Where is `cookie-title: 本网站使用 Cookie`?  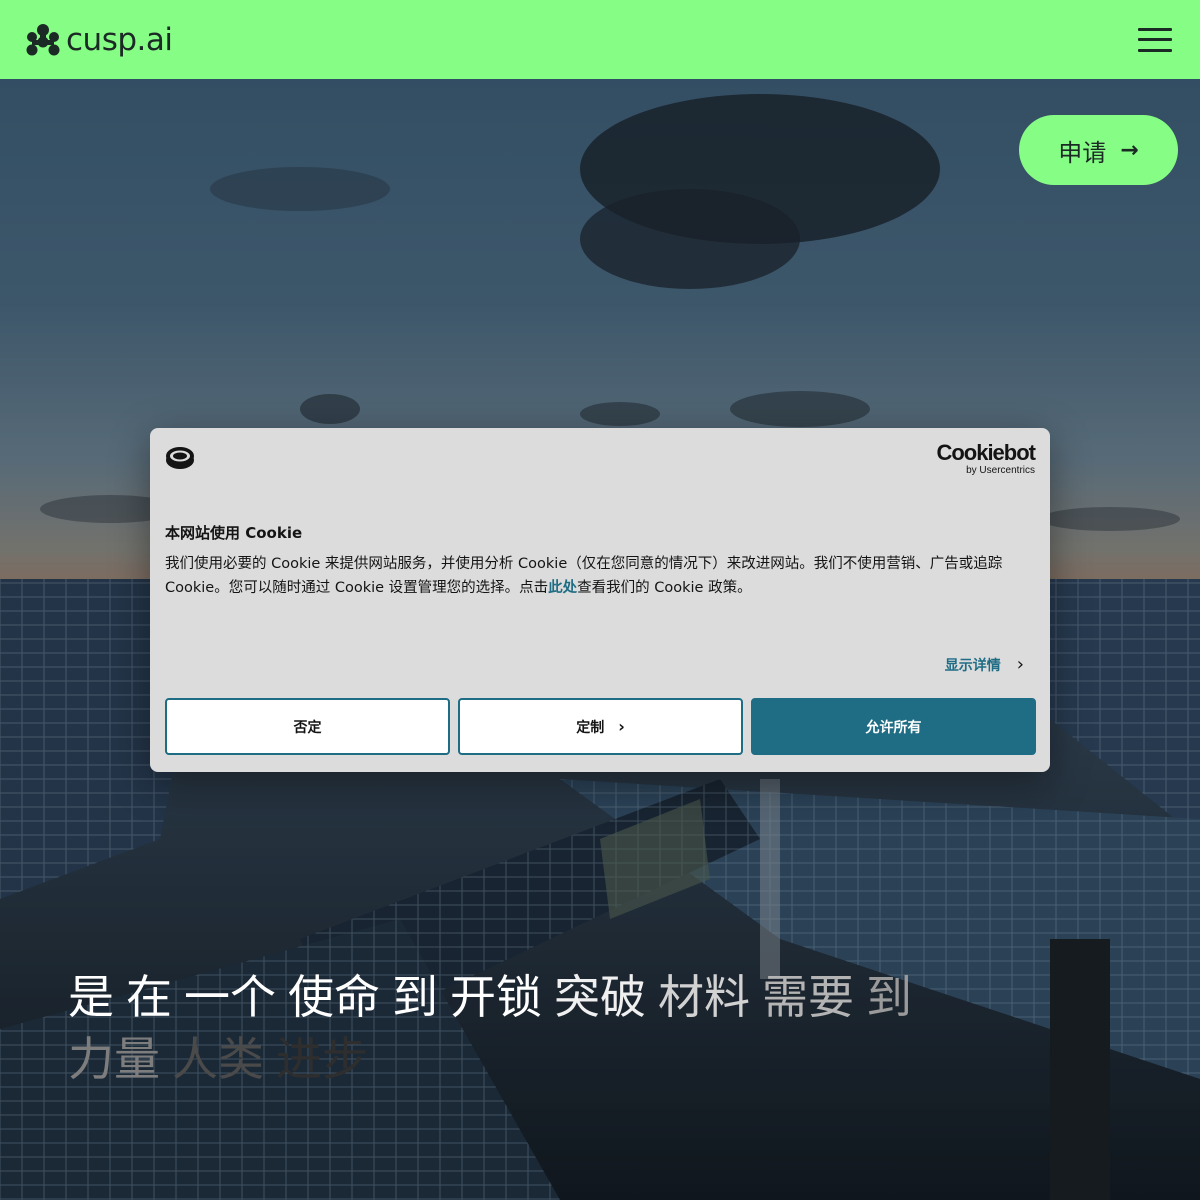 cookie-title: 本网站使用 Cookie is located at coordinates (234, 533).